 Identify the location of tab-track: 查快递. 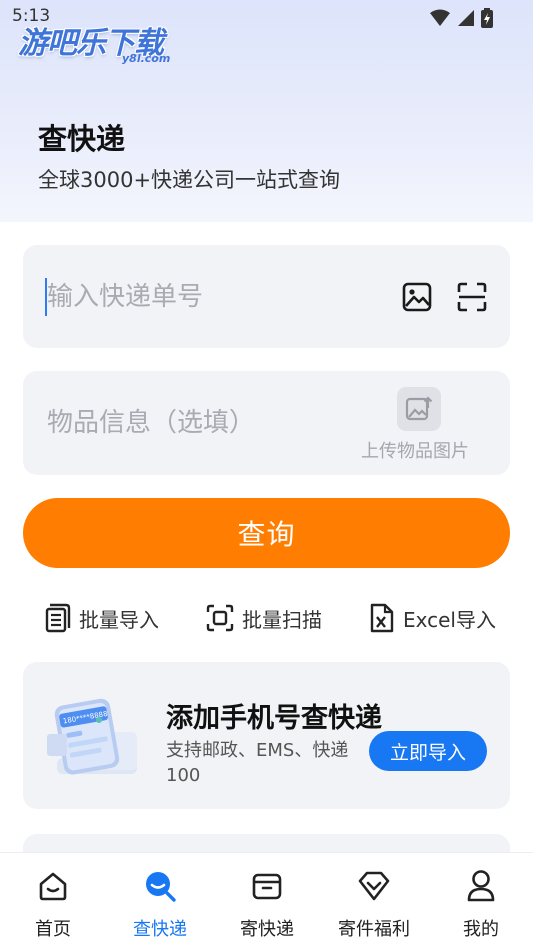
(160, 900).